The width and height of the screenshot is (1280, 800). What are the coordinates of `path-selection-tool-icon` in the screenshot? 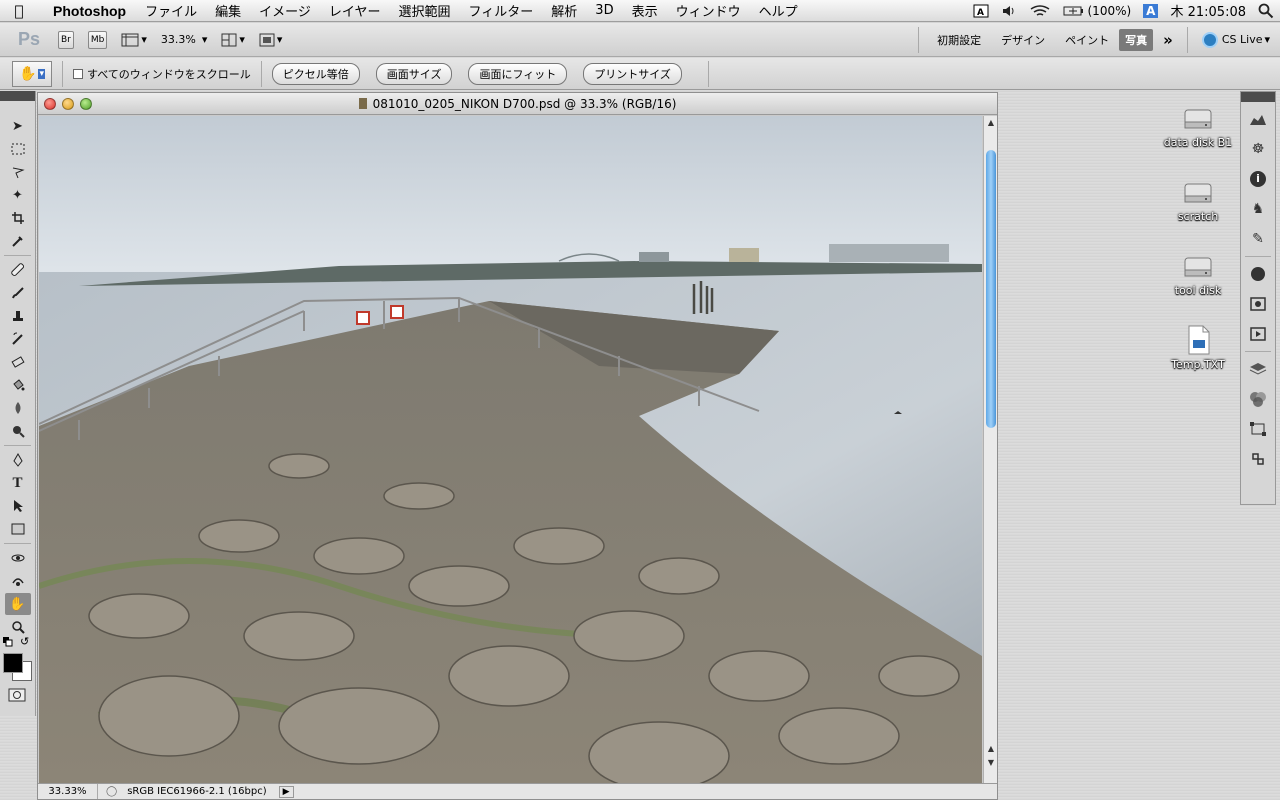 It's located at (18, 506).